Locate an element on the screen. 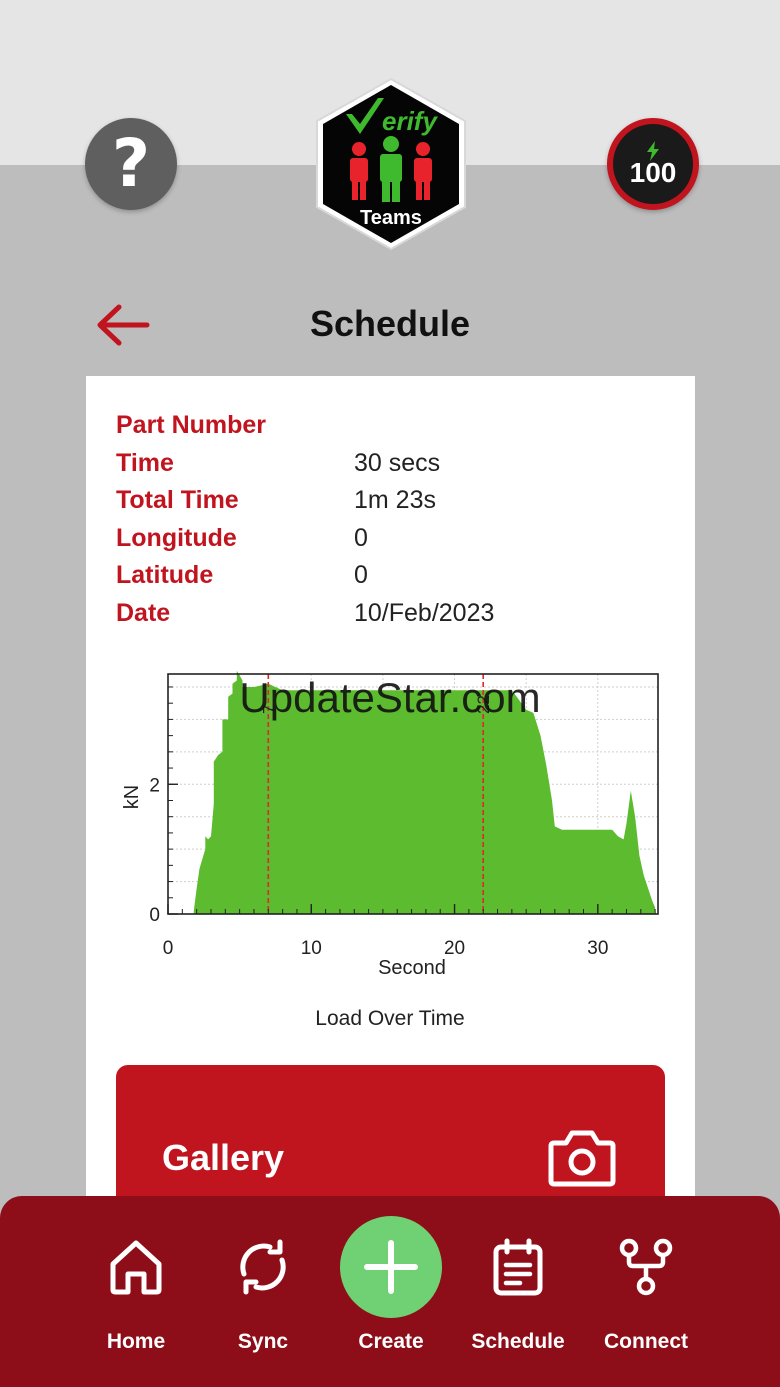 The image size is (780, 1387). gallery-label: Gallery is located at coordinates (223, 1157).